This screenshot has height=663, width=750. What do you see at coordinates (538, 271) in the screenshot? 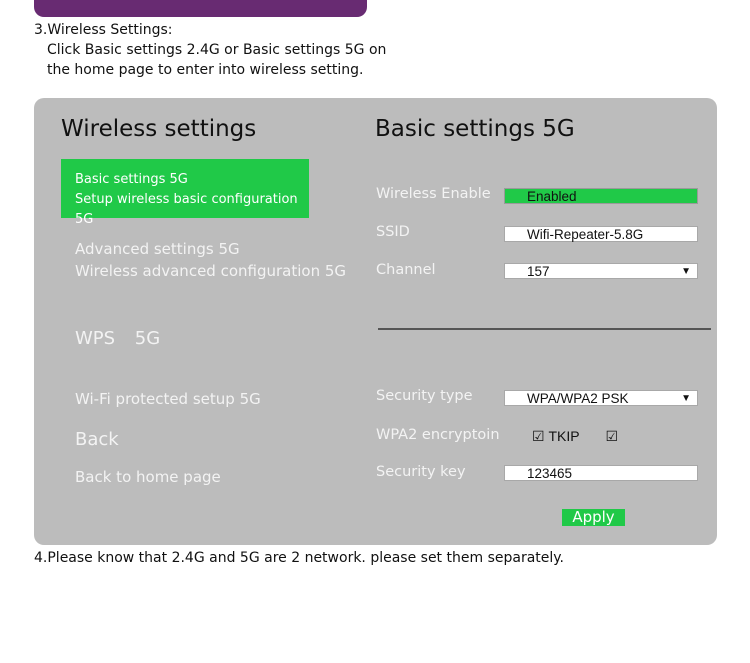
I see `channel-value: 157` at bounding box center [538, 271].